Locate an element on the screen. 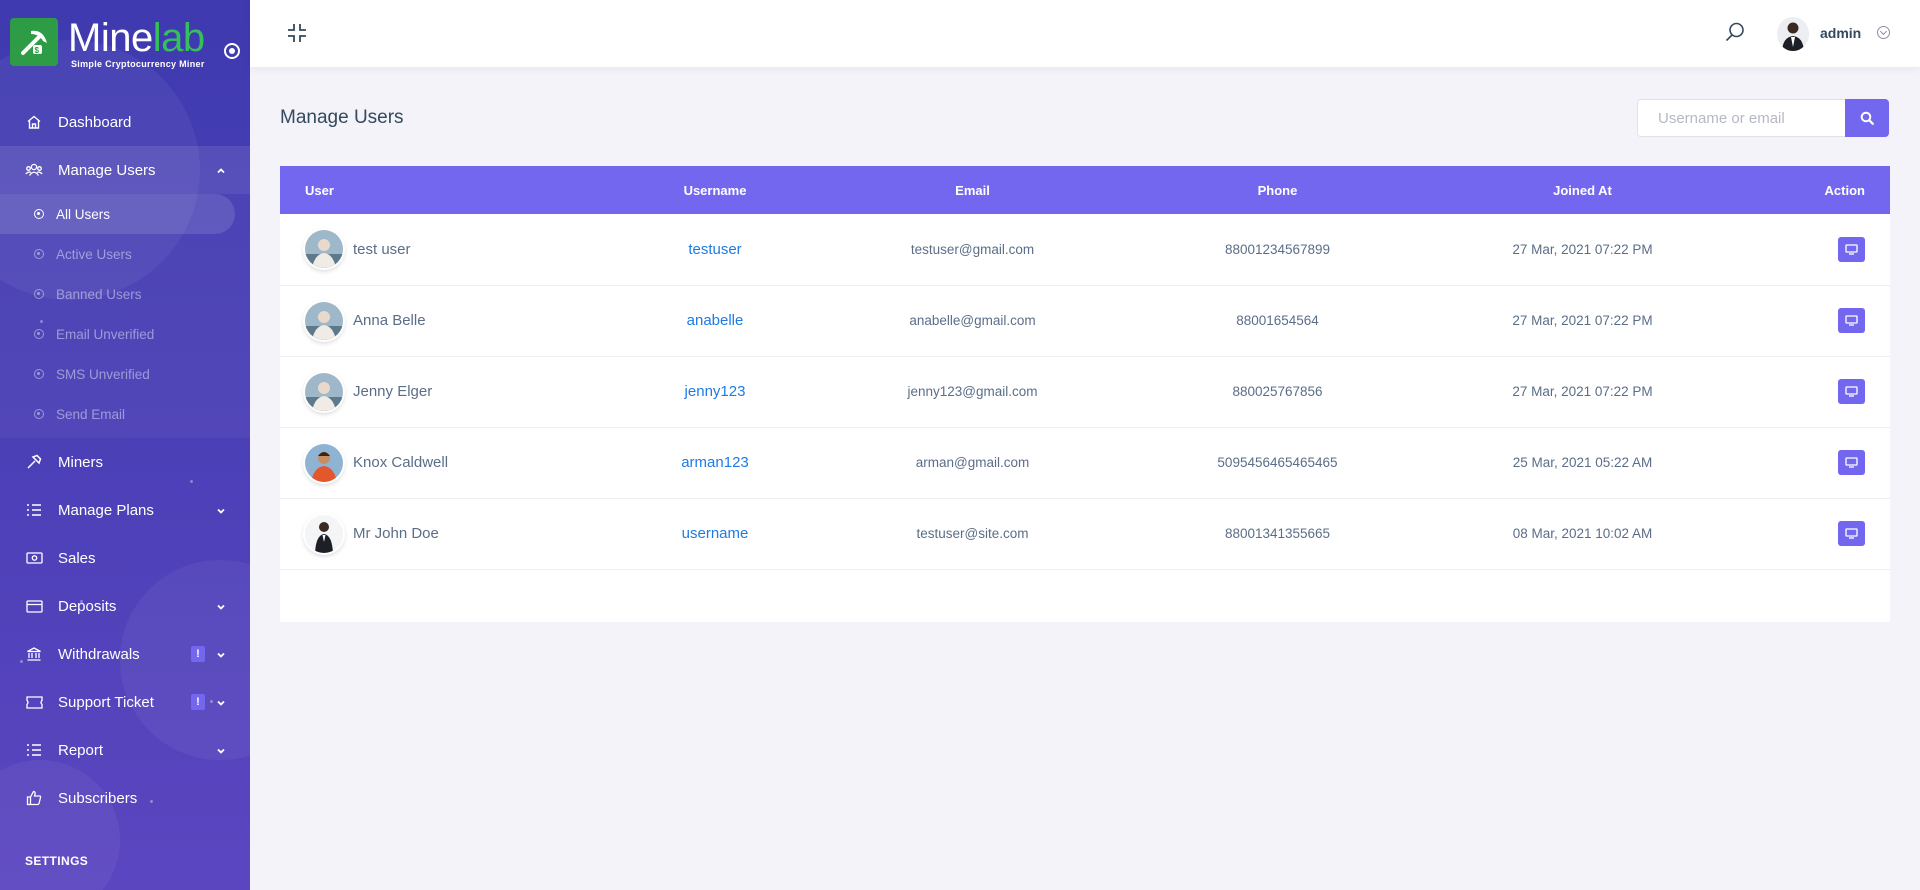  admin-avatar is located at coordinates (1793, 34).